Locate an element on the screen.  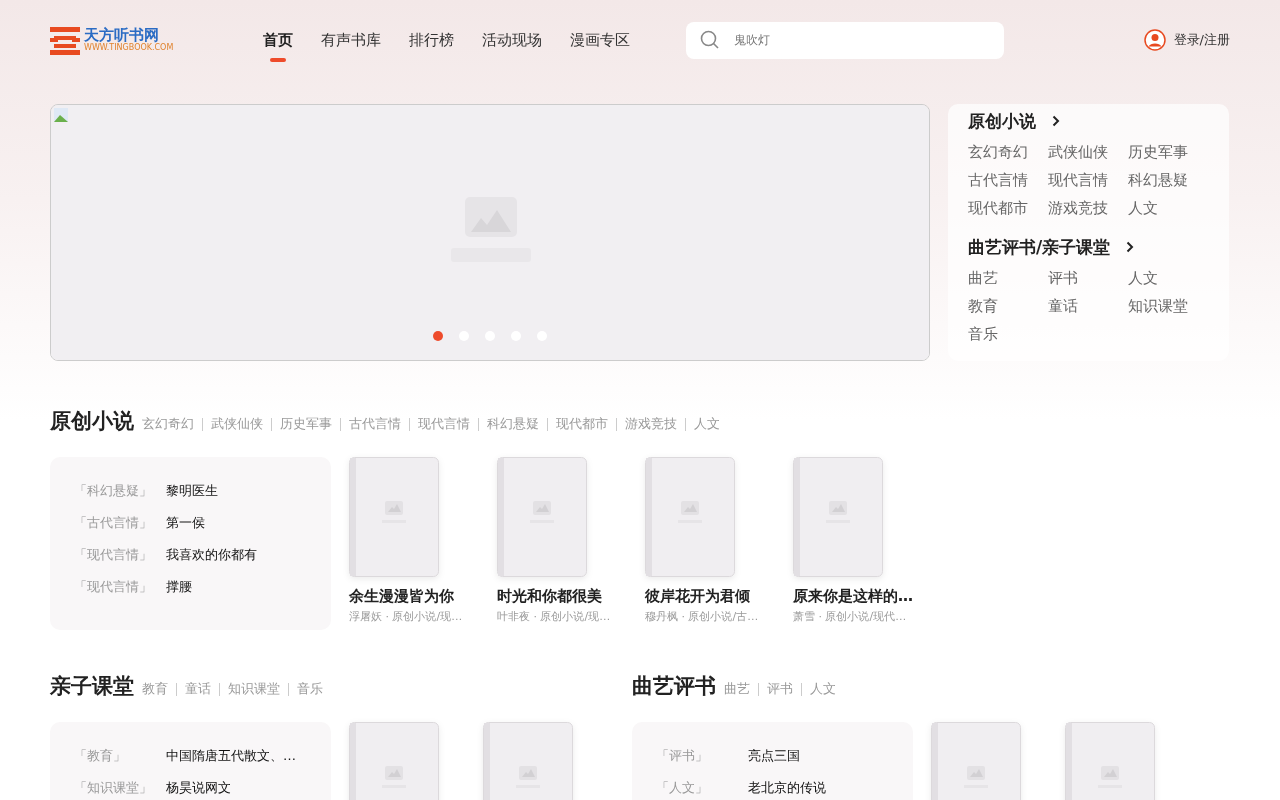
book-link: 亮点三国 is located at coordinates (774, 756).